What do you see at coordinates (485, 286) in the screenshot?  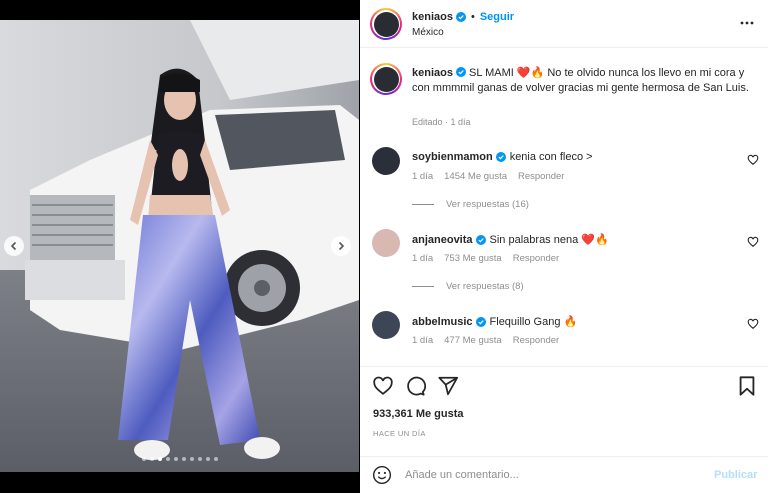 I see `view-replies-label: Ver respuestas (8)` at bounding box center [485, 286].